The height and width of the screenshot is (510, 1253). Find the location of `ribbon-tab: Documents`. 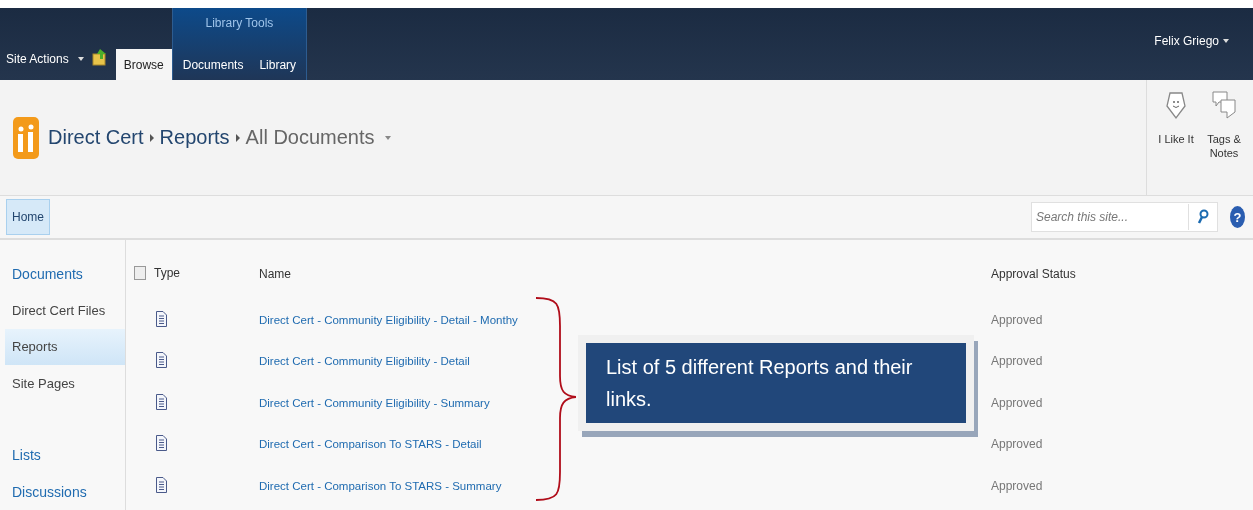

ribbon-tab: Documents is located at coordinates (213, 65).